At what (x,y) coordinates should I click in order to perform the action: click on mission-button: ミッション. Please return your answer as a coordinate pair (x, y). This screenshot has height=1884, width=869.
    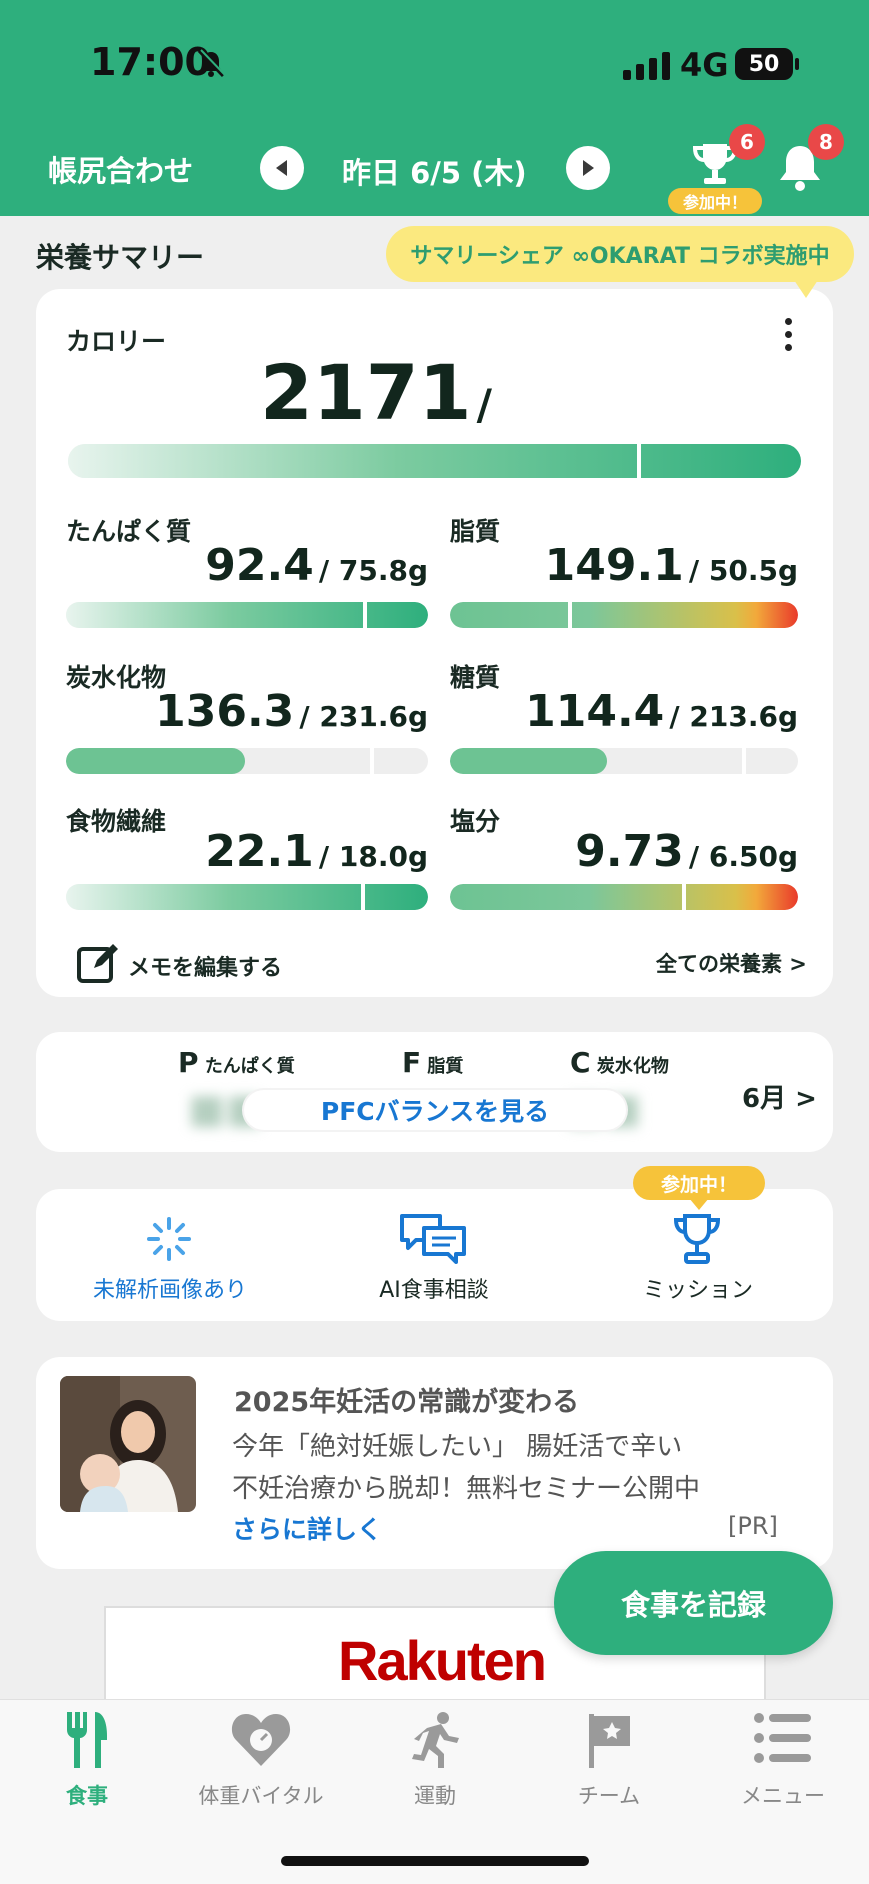
    Looking at the image, I should click on (698, 1288).